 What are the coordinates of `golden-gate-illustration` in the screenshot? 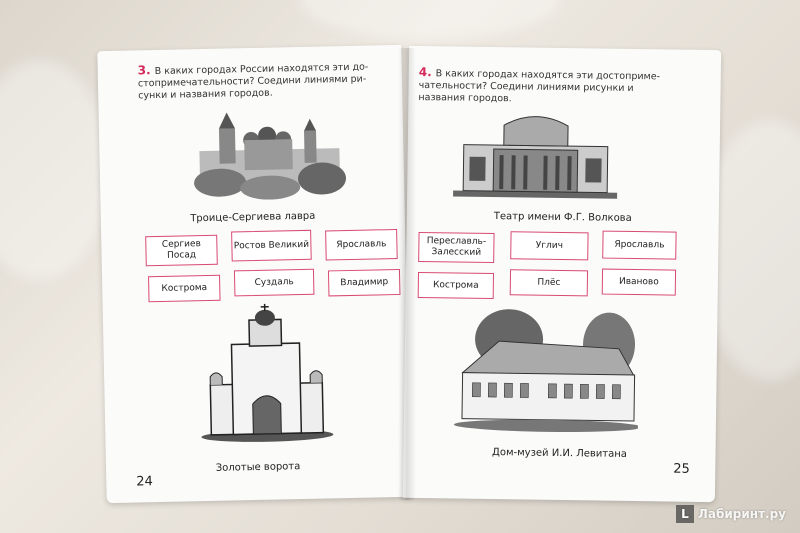 It's located at (267, 372).